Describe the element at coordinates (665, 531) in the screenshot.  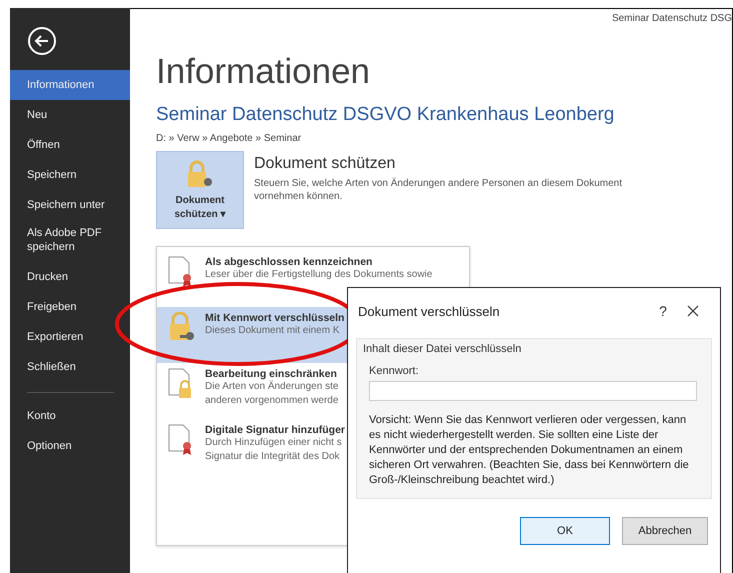
I see `dialog-button: Abbrechen` at that location.